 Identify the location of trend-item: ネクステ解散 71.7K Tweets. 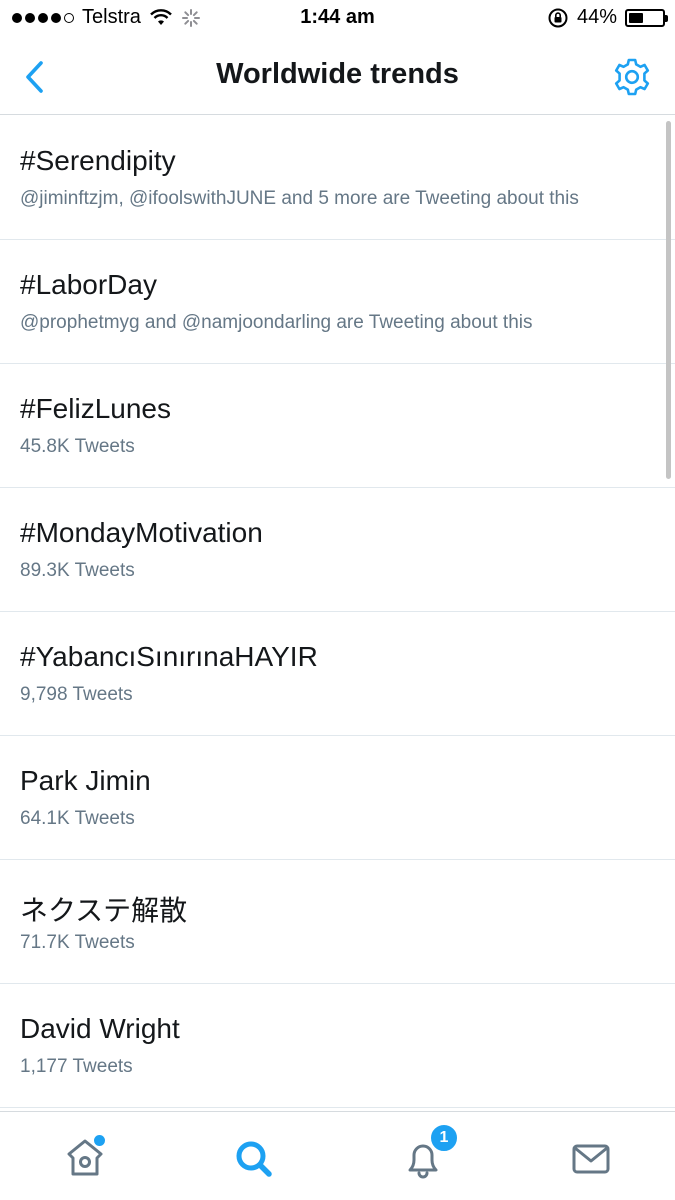
(337, 922).